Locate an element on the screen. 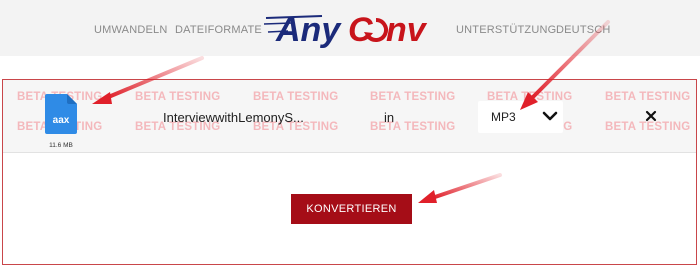 Image resolution: width=700 pixels, height=267 pixels. logo-text-nv: nv is located at coordinates (407, 29).